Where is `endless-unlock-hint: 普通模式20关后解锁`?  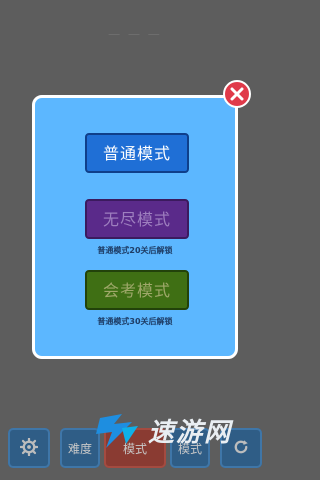 endless-unlock-hint: 普通模式20关后解锁 is located at coordinates (135, 250).